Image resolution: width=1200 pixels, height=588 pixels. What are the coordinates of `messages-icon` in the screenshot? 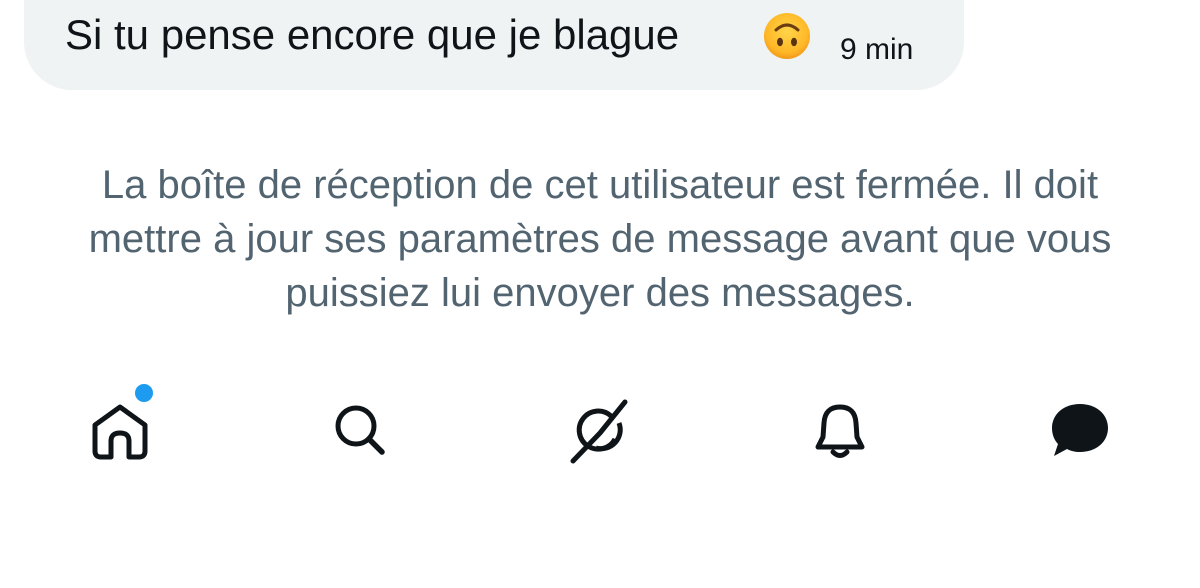 It's located at (1080, 430).